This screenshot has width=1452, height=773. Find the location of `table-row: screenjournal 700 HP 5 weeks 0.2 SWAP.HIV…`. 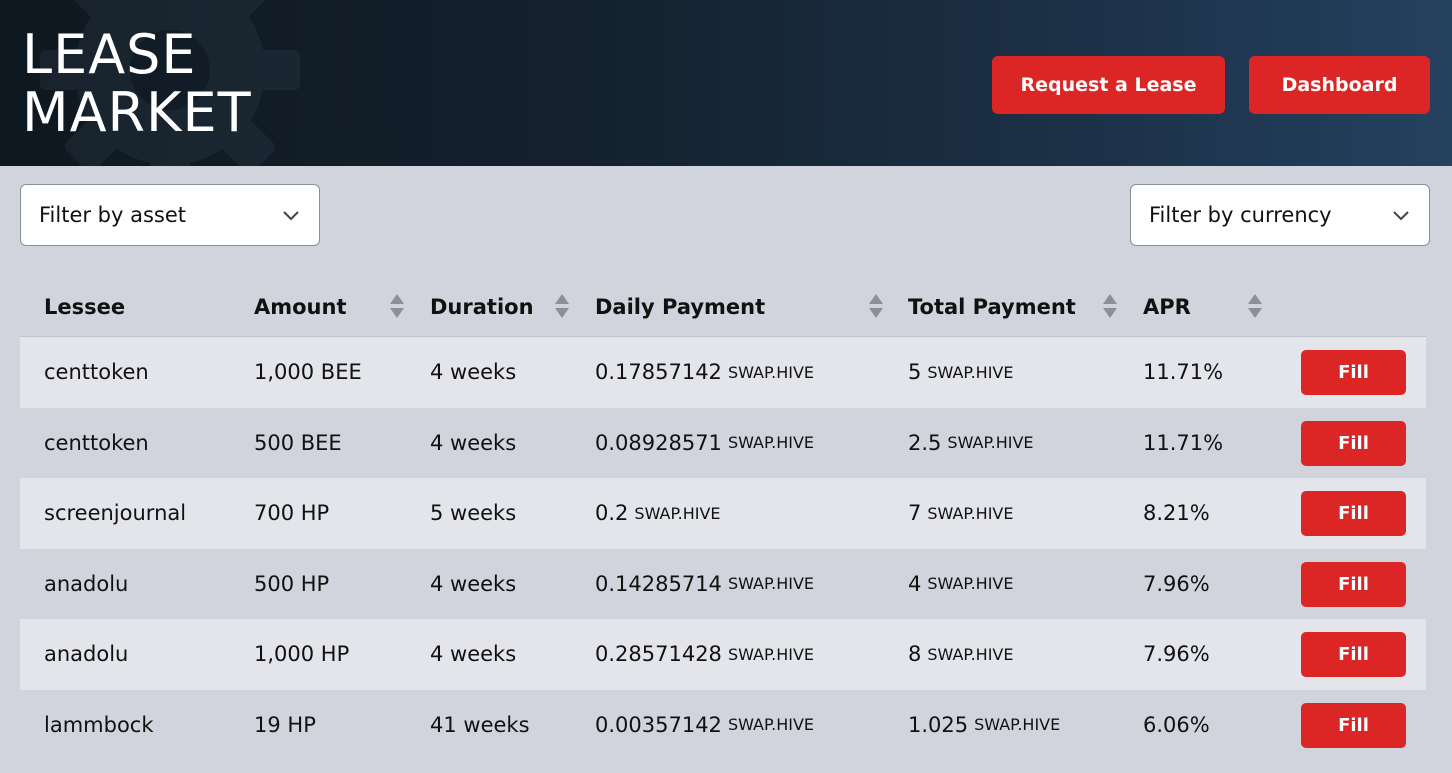

table-row: screenjournal 700 HP 5 weeks 0.2 SWAP.HIV… is located at coordinates (723, 513).